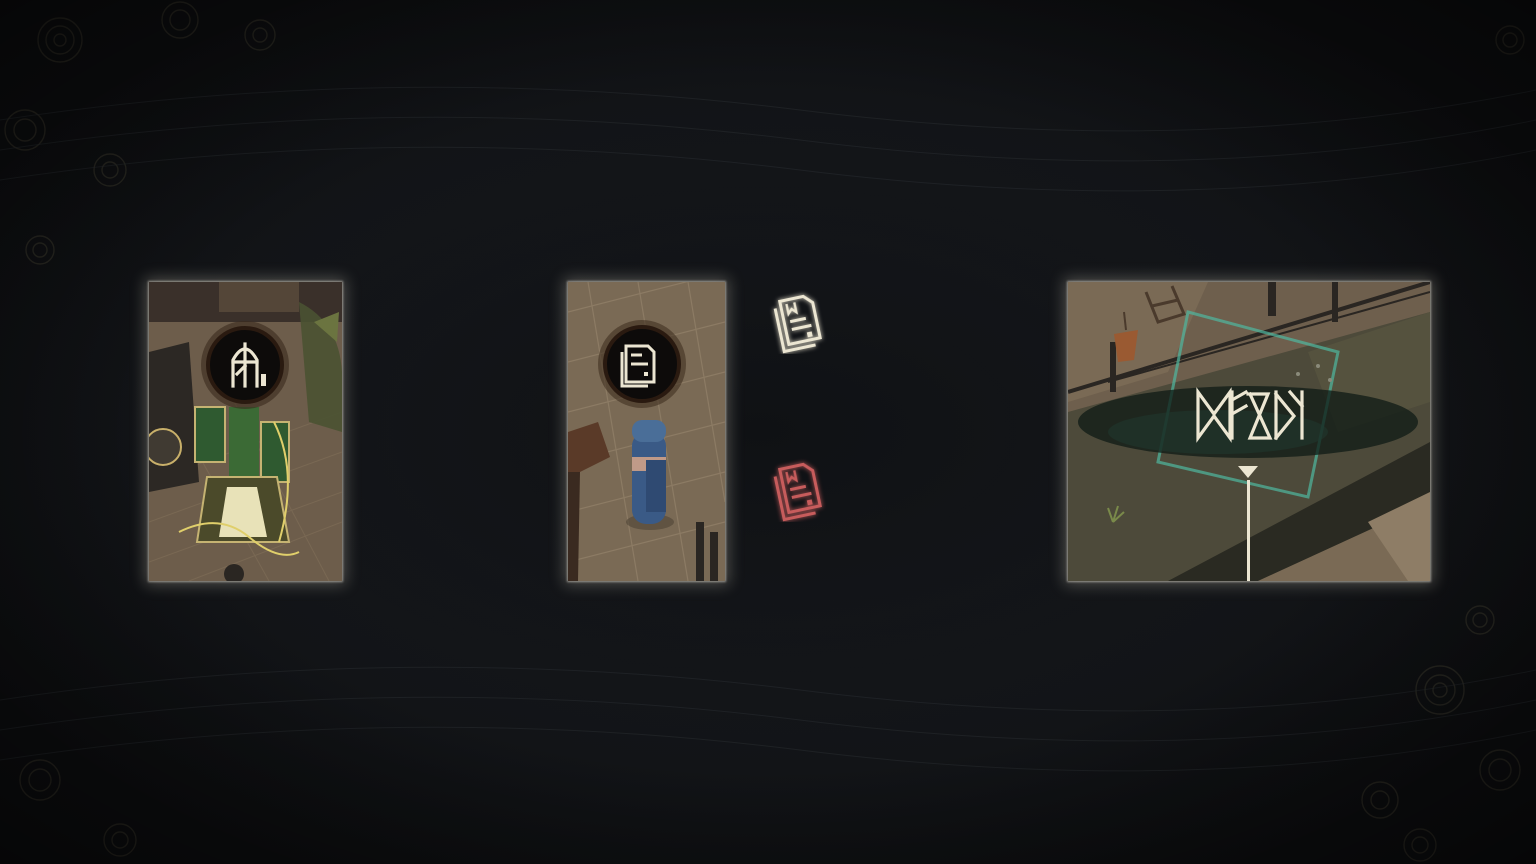  I want to click on tutorial-card-door, so click(245, 431).